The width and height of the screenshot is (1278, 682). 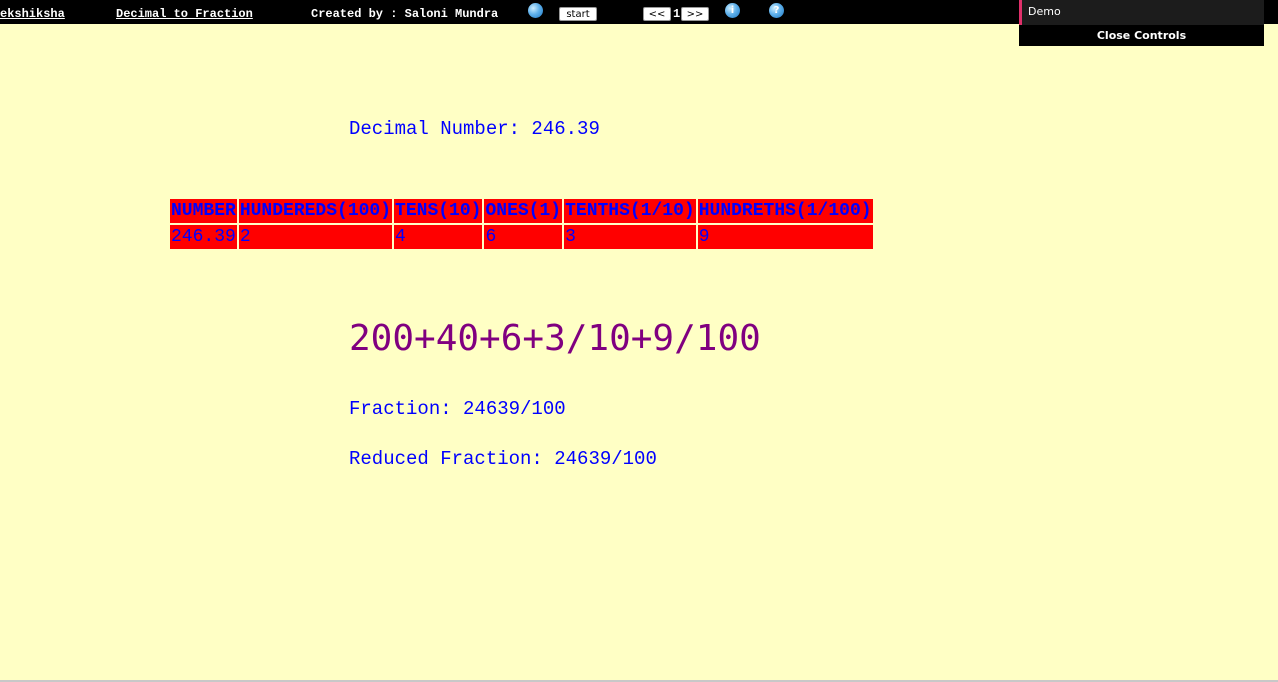 I want to click on lesson-title-link: Decimal to Fraction, so click(x=184, y=14).